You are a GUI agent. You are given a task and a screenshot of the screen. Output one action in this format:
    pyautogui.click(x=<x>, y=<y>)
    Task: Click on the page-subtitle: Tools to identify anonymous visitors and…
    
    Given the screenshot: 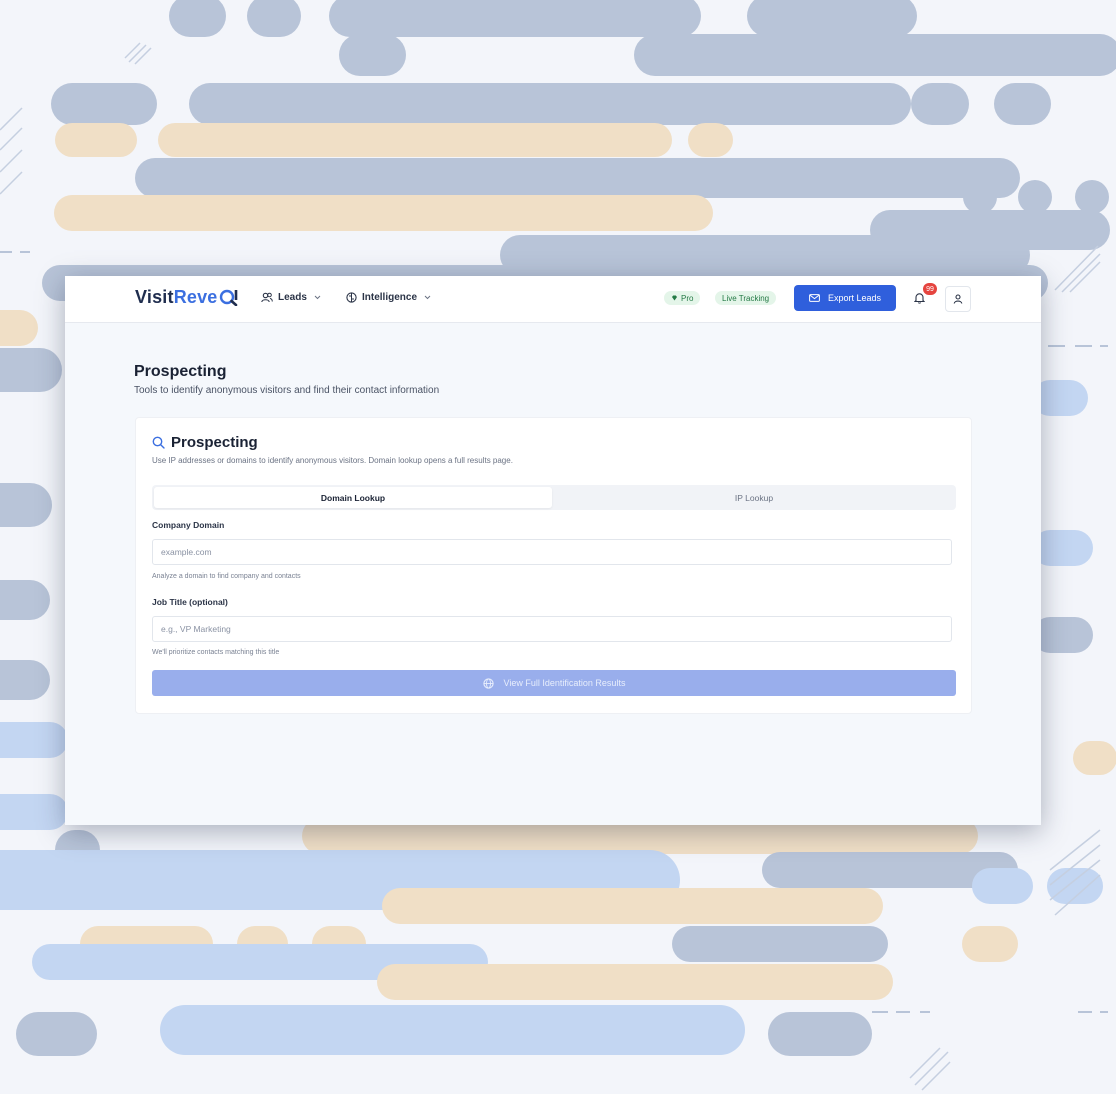 What is the action you would take?
    pyautogui.click(x=287, y=390)
    